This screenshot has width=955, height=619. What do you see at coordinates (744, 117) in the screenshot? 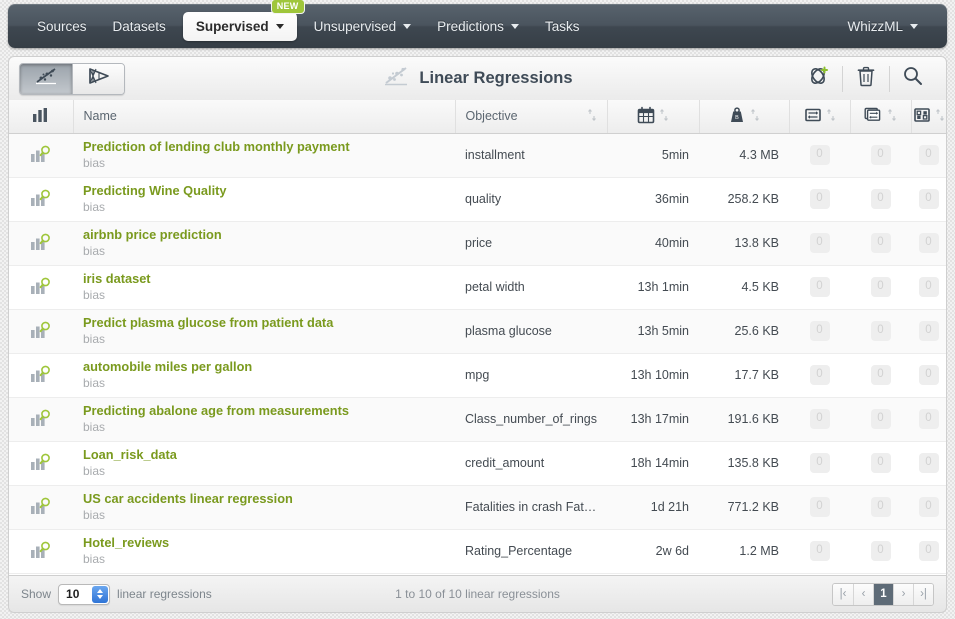
I see `column-header-size: B` at bounding box center [744, 117].